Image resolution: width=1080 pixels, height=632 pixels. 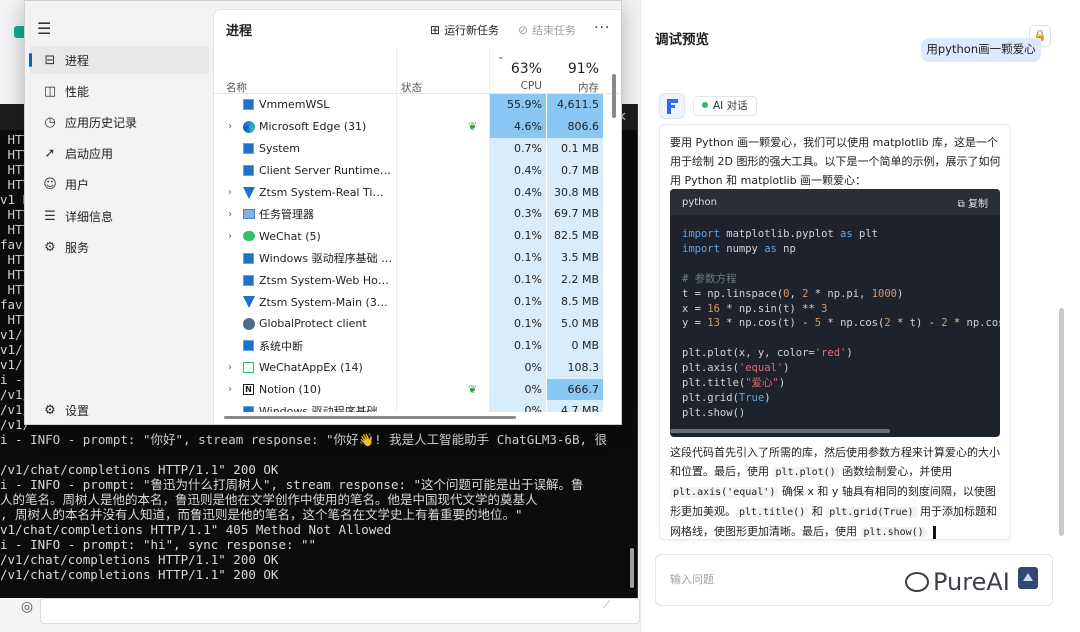 I want to click on process-name: System, so click(x=280, y=149).